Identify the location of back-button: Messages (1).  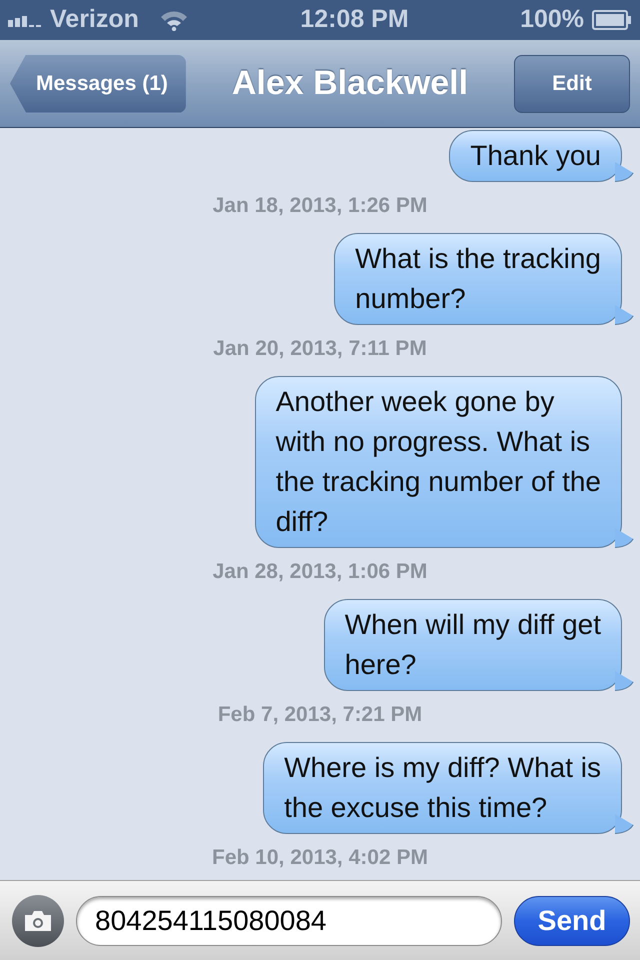
(98, 83).